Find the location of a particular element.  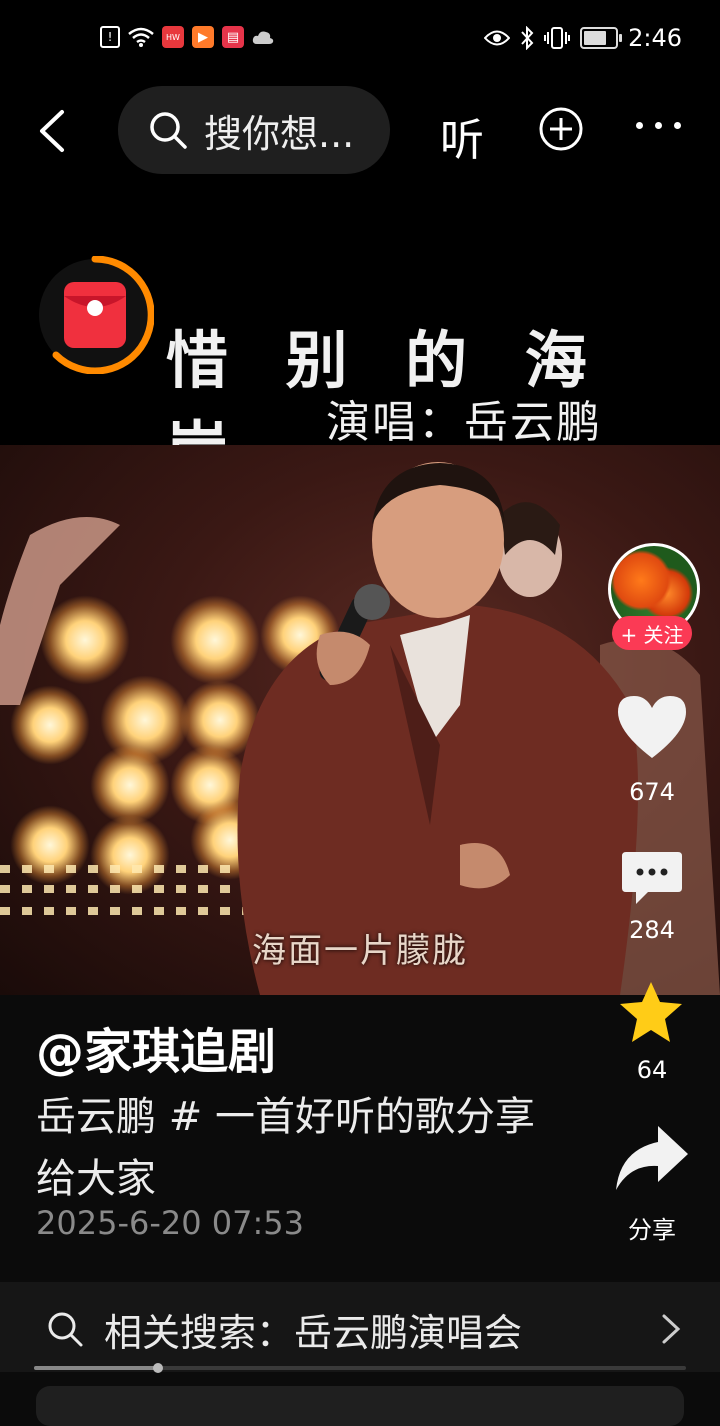

post-date: 2025-6-20 07:53 is located at coordinates (170, 1223).